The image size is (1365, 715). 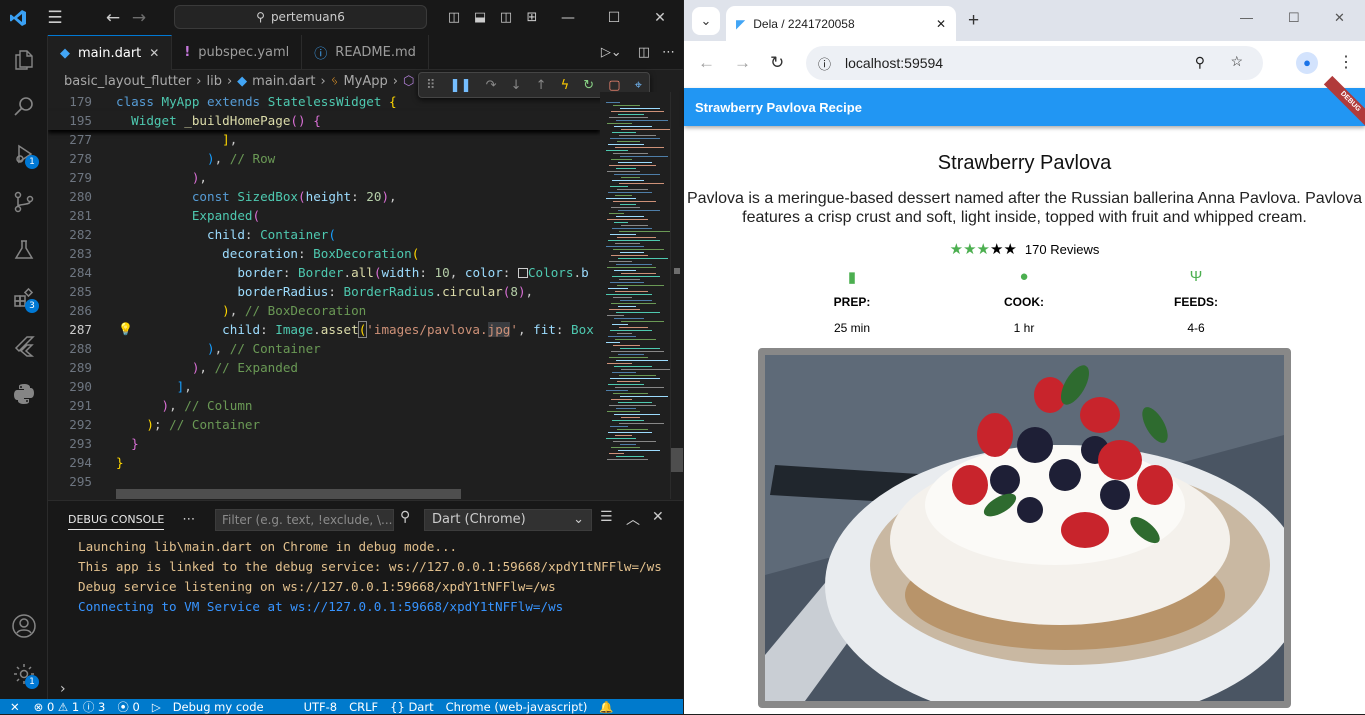 I want to click on code-line: 283 decoration: BoxDecoration(, so click(x=324, y=253).